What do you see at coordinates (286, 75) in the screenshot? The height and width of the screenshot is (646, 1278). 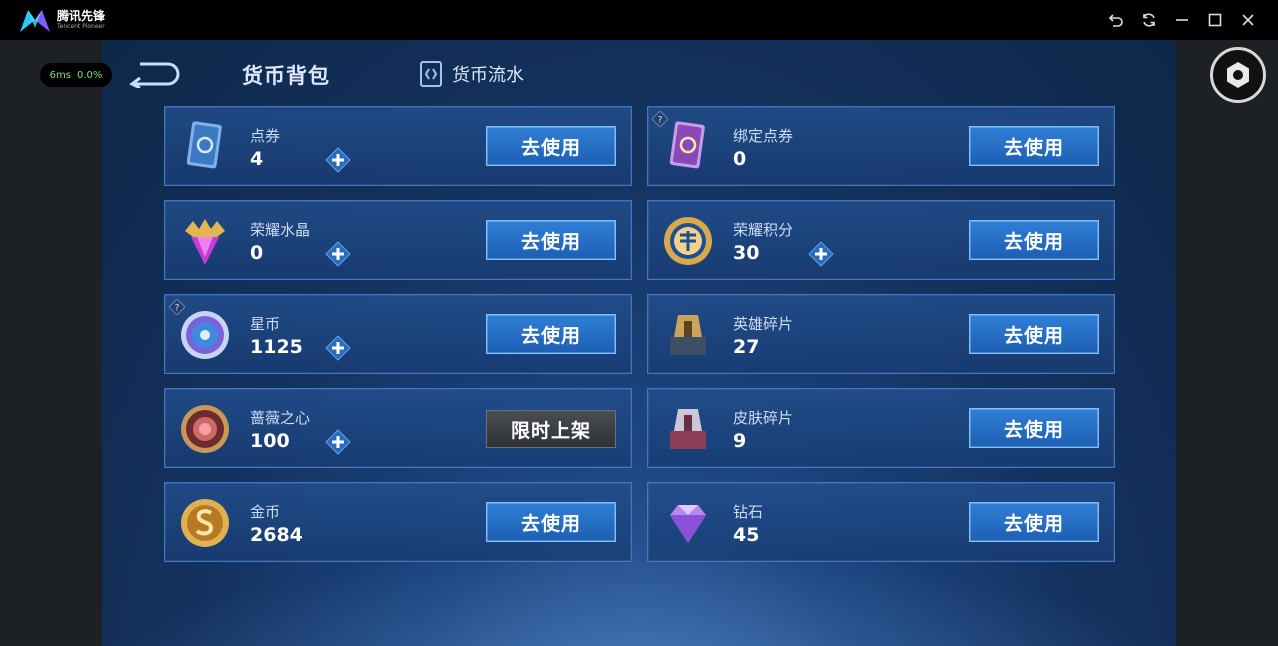 I see `tab-currency-bag: 货币背包` at bounding box center [286, 75].